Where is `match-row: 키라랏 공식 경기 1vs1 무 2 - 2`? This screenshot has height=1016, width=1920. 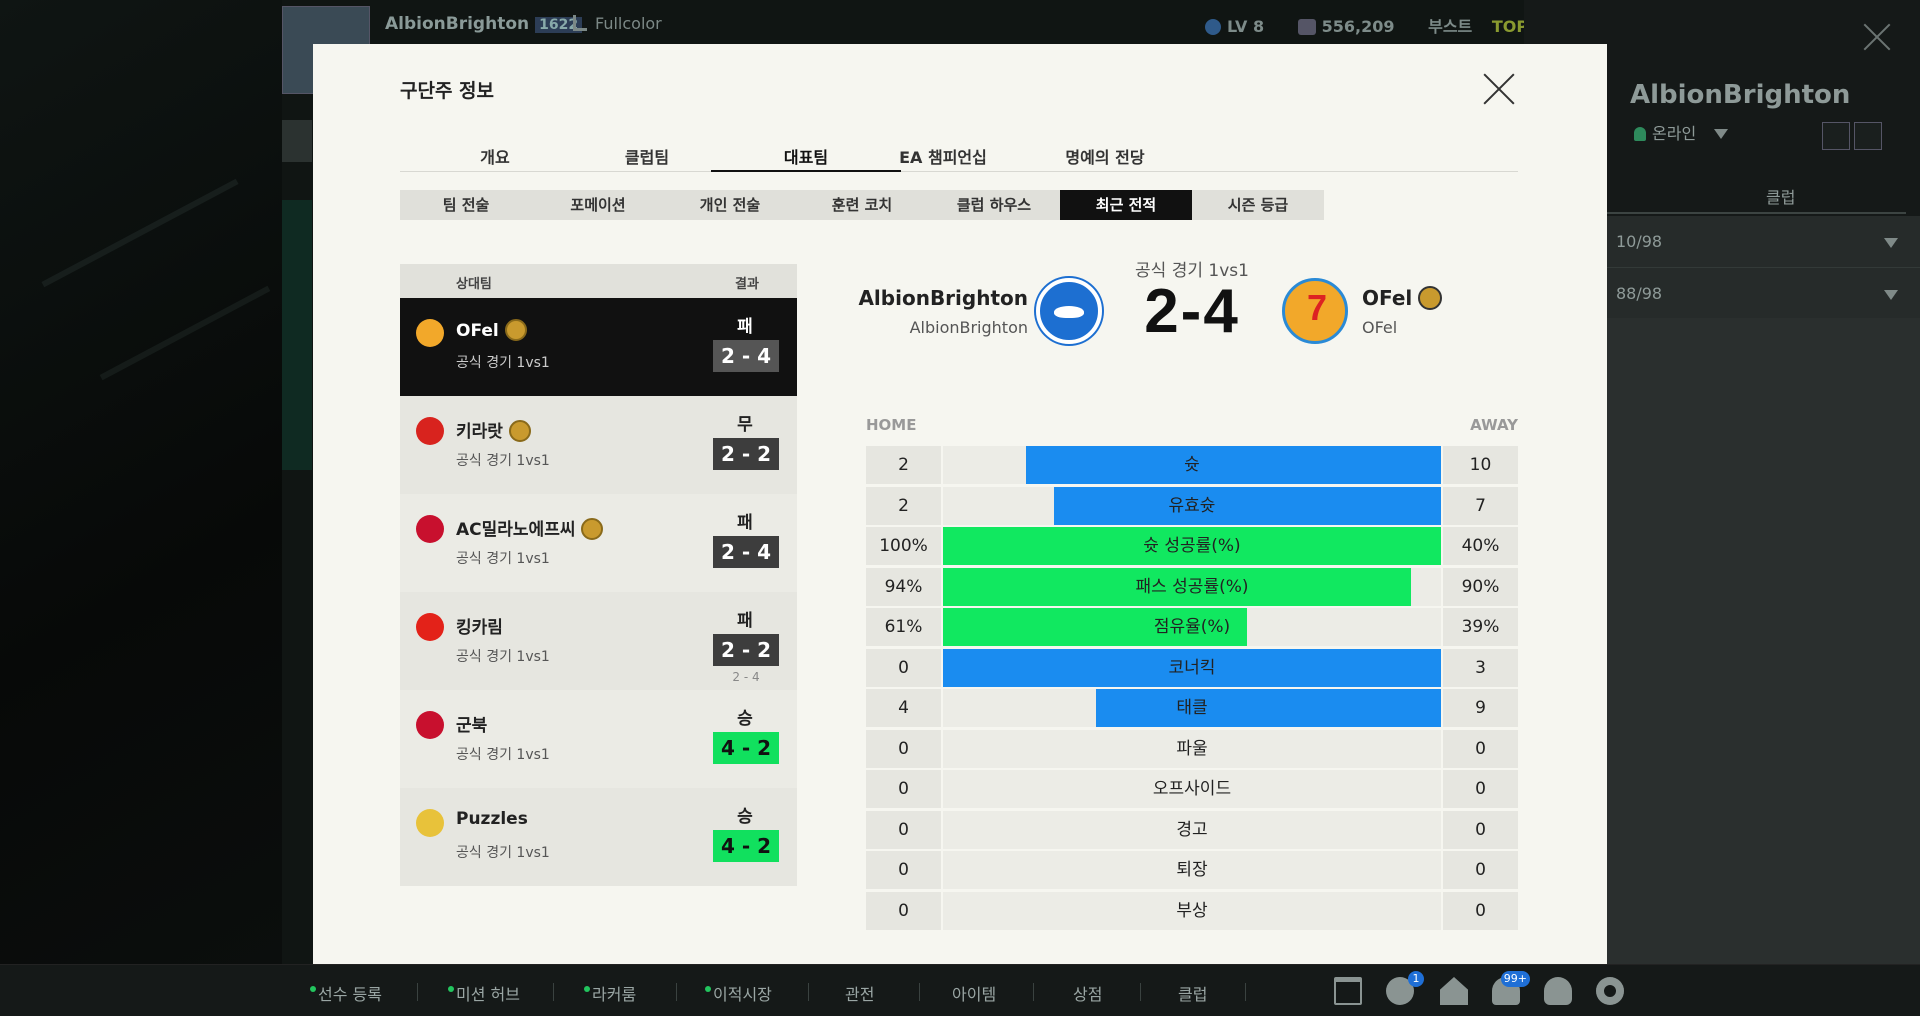
match-row: 키라랏 공식 경기 1vs1 무 2 - 2 is located at coordinates (598, 445).